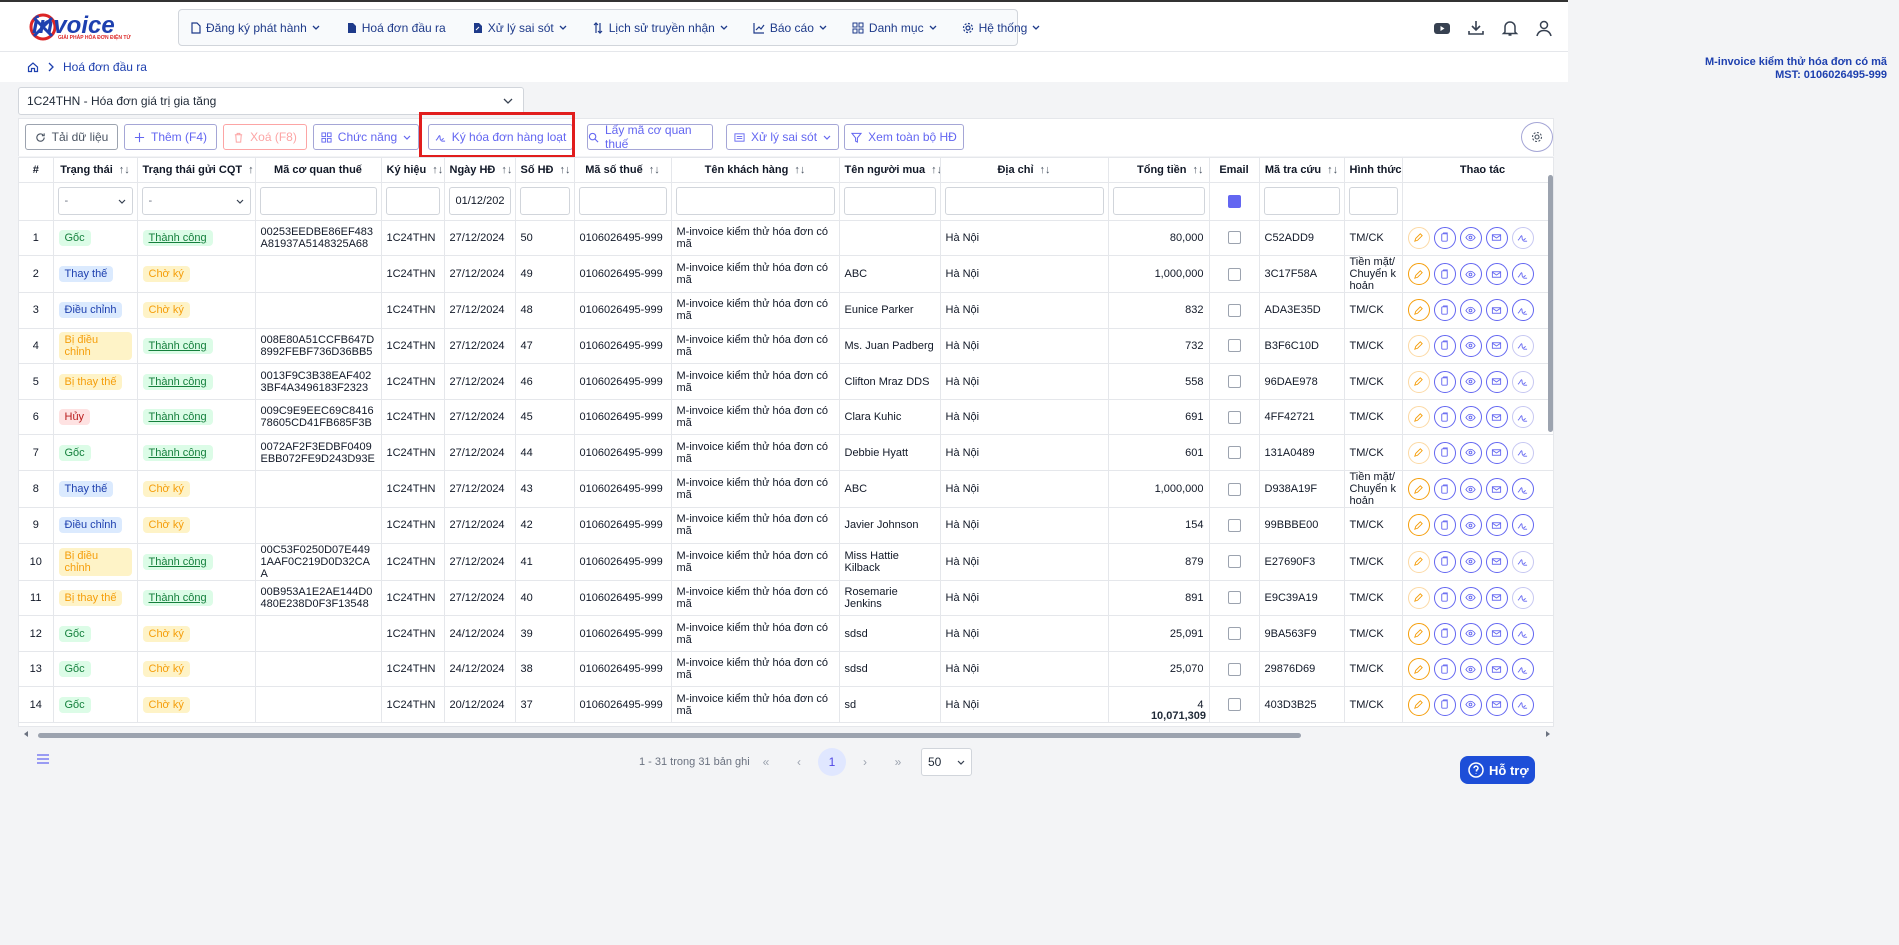 The image size is (1899, 945). I want to click on column-header: Ngày HĐ ↑↓, so click(480, 170).